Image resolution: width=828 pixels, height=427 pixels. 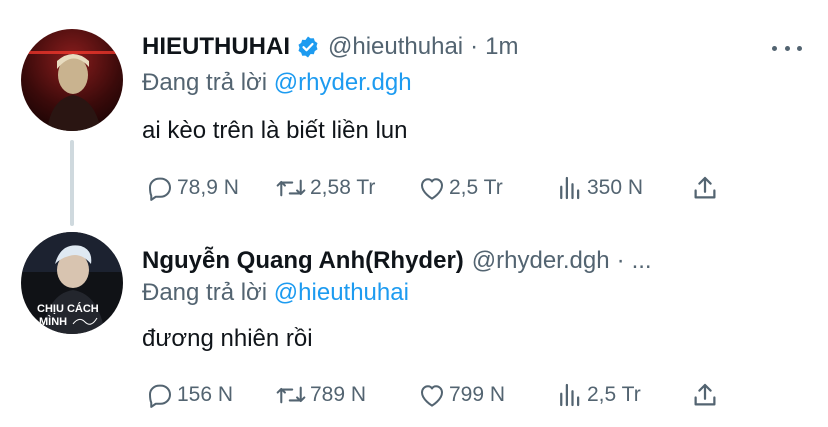 I want to click on timestamp: 1m, so click(x=501, y=47).